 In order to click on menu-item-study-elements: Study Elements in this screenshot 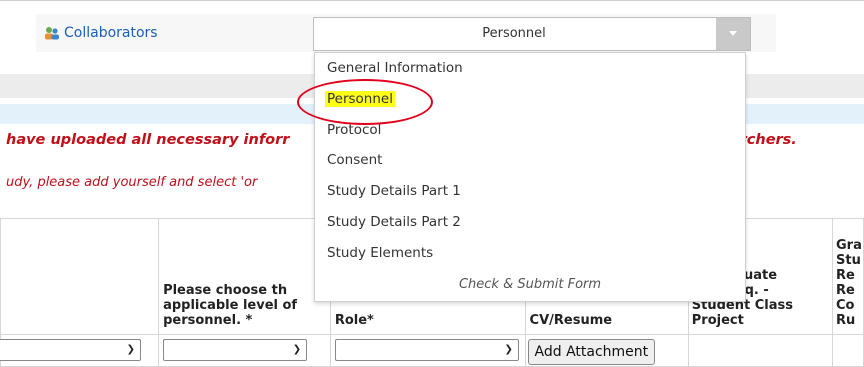, I will do `click(380, 253)`.